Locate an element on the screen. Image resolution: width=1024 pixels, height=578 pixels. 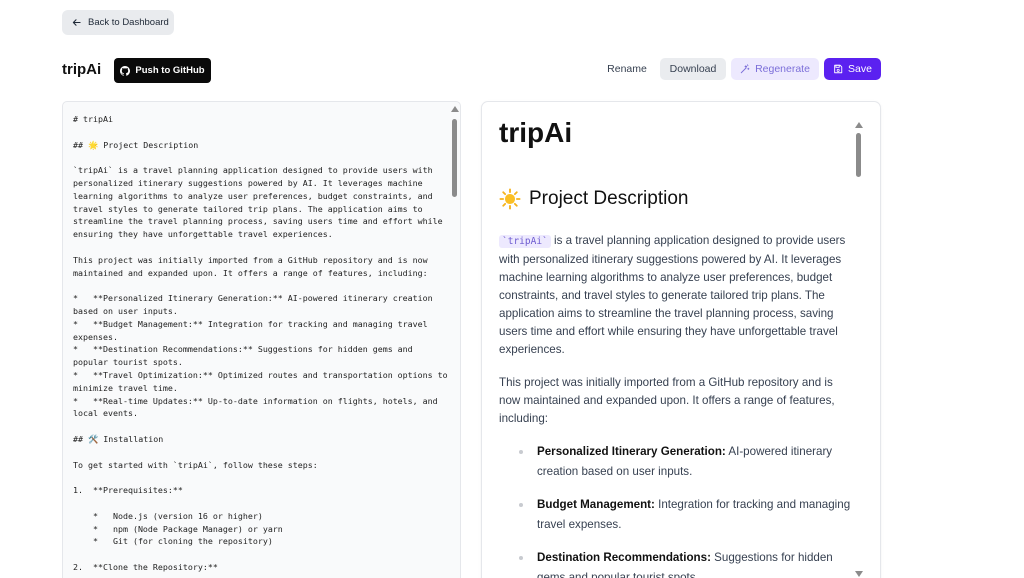
editor-scrollbar is located at coordinates (454, 340).